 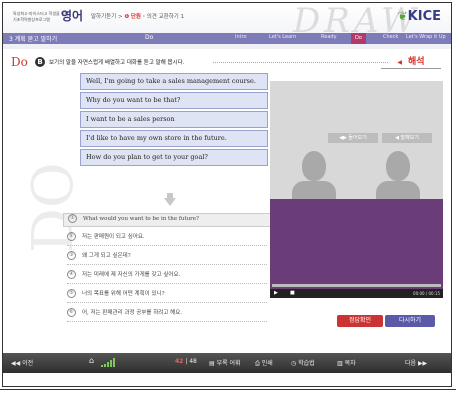 I want to click on answer-row: ② 저는 판매원이 되고 싶어요., so click(x=167, y=239).